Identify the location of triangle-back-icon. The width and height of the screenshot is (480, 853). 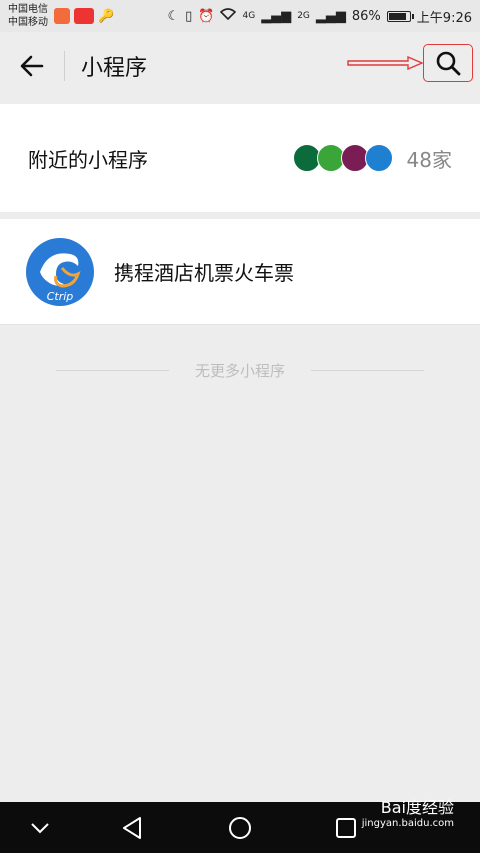
(132, 828).